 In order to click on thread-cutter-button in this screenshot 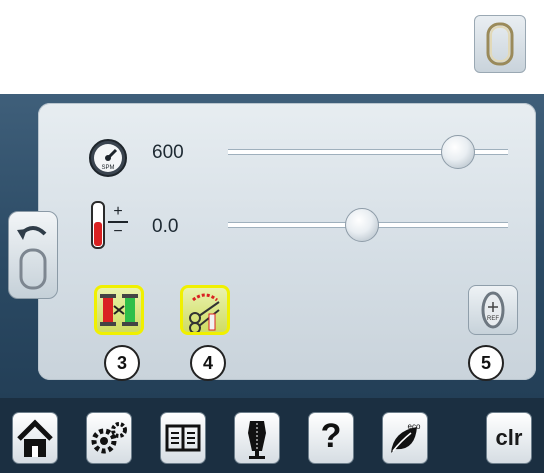, I will do `click(119, 310)`.